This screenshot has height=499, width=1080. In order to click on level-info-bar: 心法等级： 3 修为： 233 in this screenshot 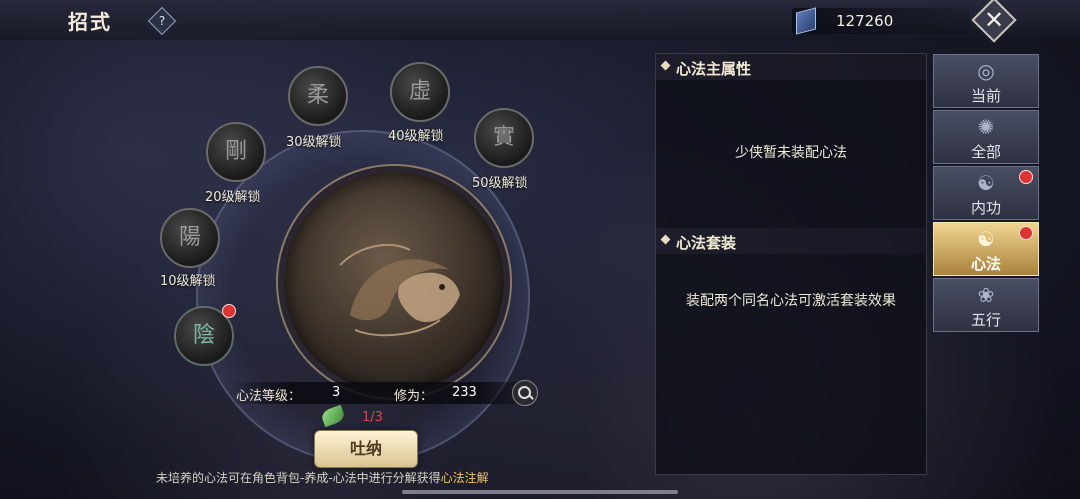, I will do `click(385, 393)`.